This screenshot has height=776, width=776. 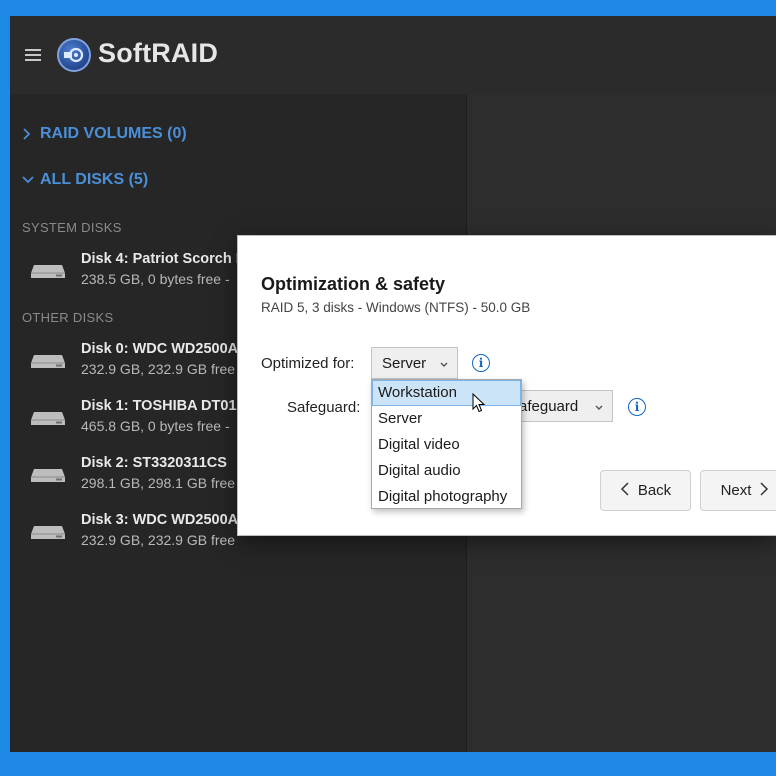 What do you see at coordinates (324, 407) in the screenshot?
I see `safeguard-label: Safeguard:` at bounding box center [324, 407].